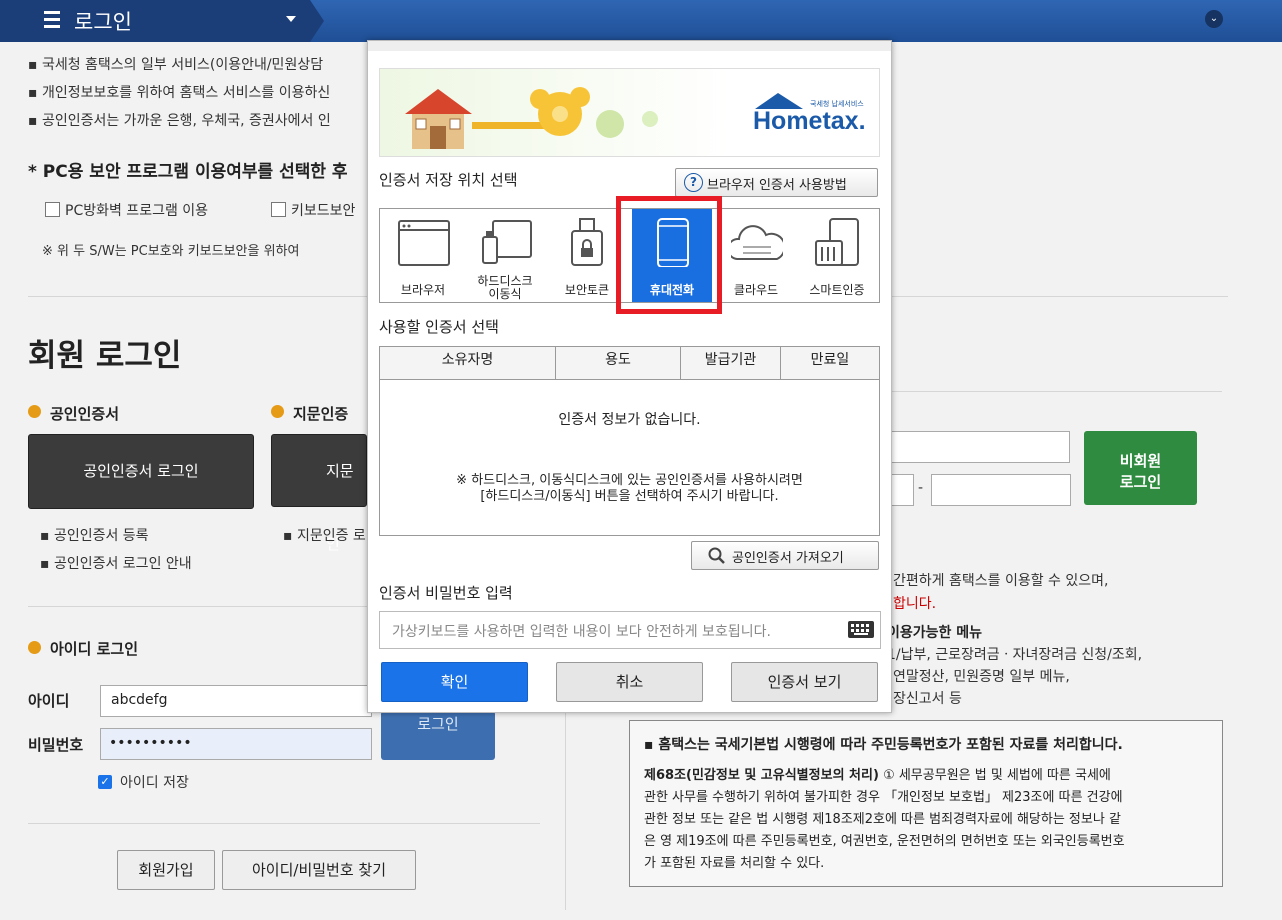 This screenshot has height=920, width=1282. What do you see at coordinates (757, 242) in the screenshot?
I see `cloud-icon` at bounding box center [757, 242].